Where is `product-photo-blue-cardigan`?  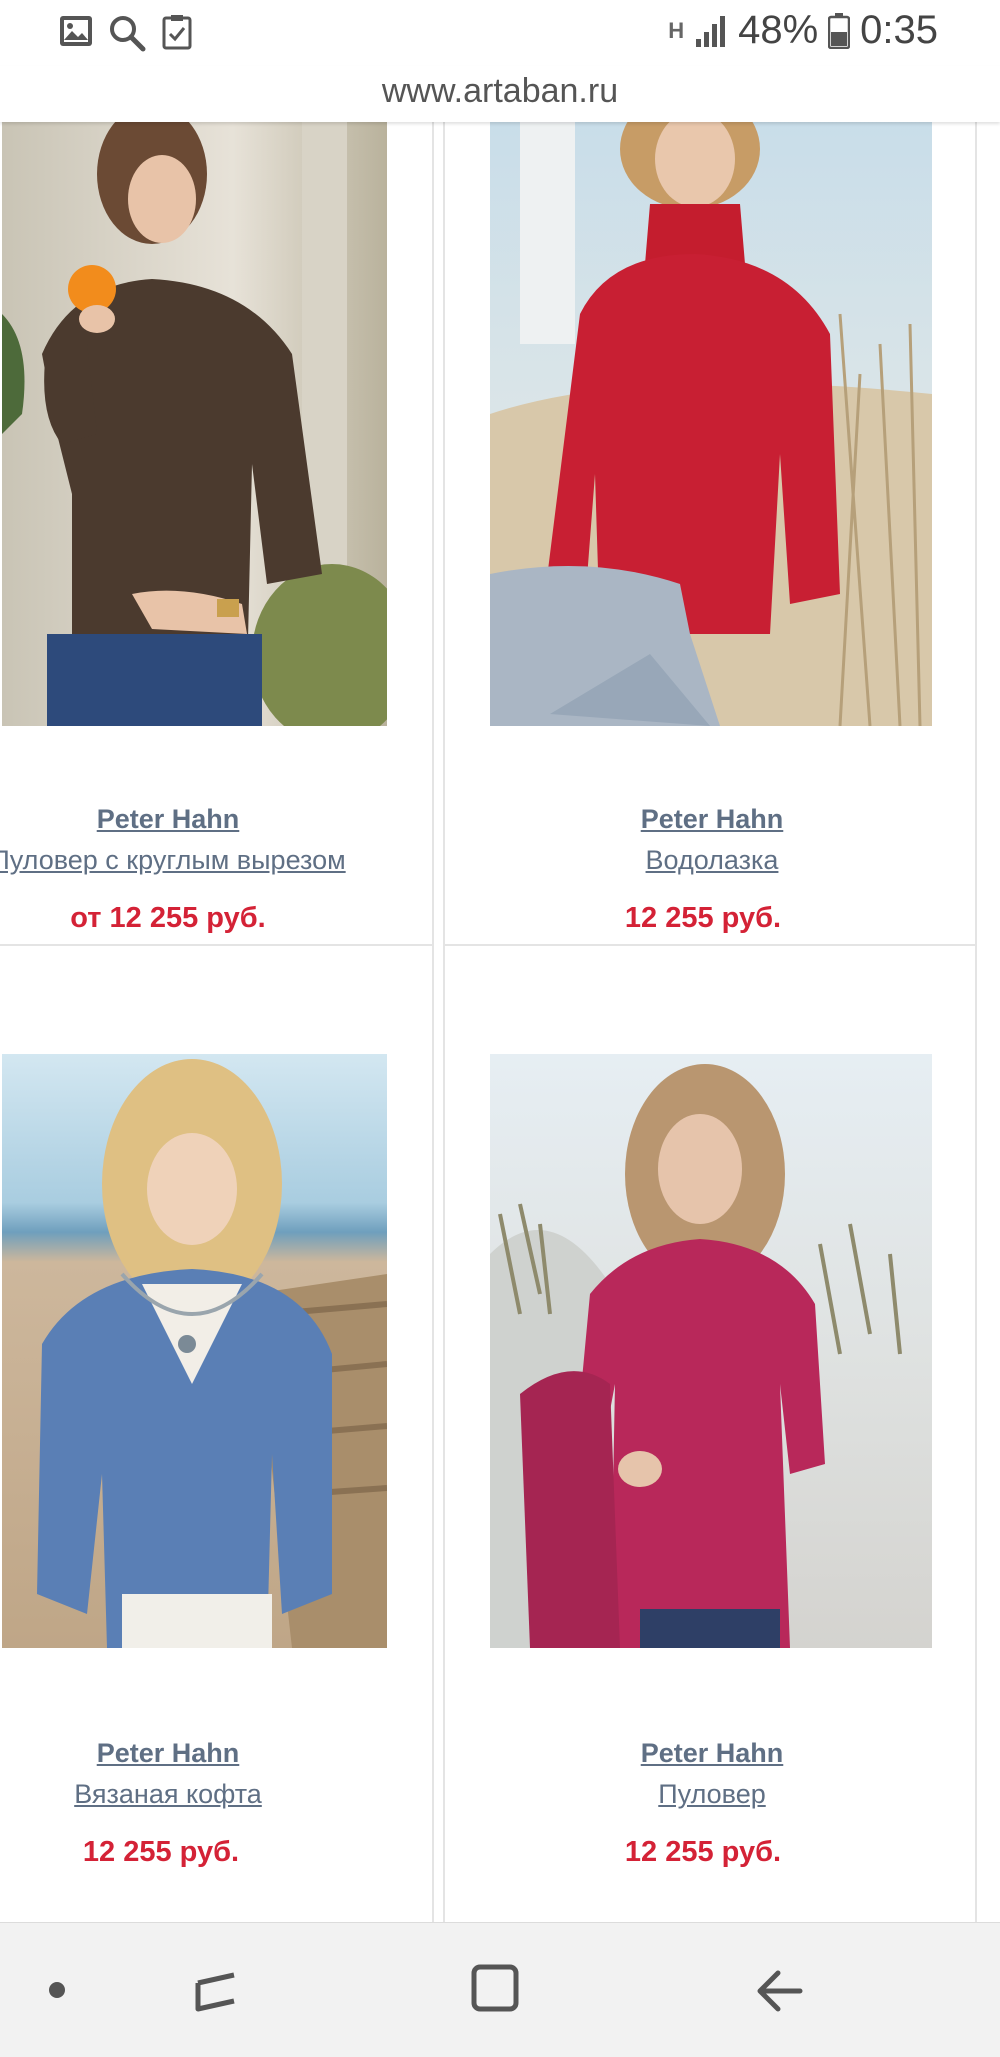 product-photo-blue-cardigan is located at coordinates (194, 1351).